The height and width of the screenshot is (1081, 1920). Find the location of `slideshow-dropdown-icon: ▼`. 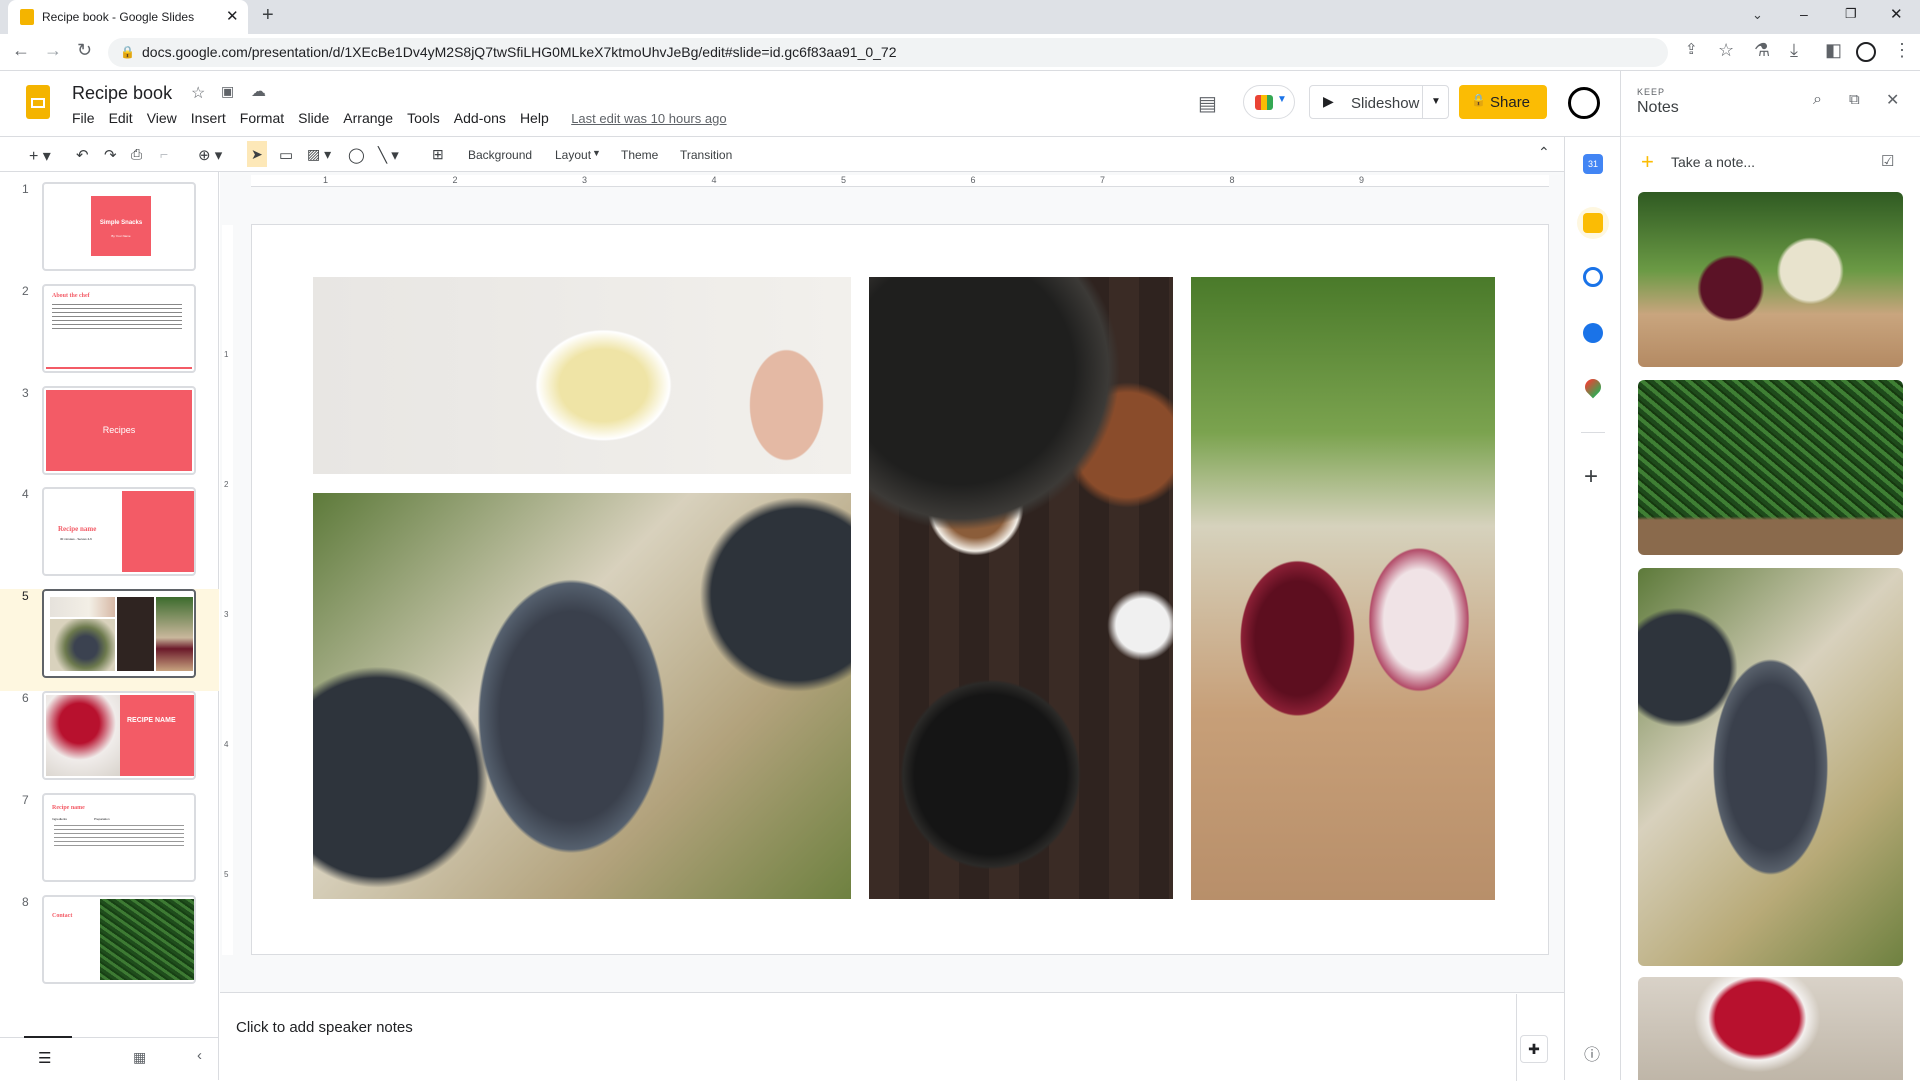

slideshow-dropdown-icon: ▼ is located at coordinates (1436, 101).